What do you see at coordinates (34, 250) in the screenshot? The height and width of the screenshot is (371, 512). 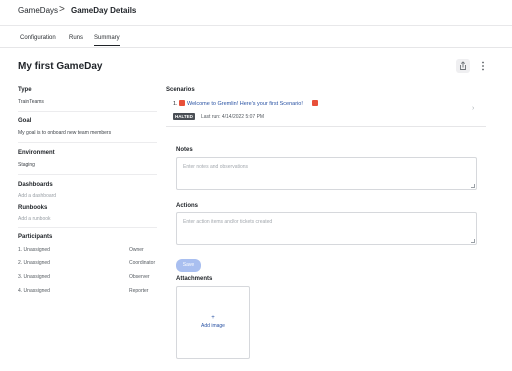 I see `participant-name: 1. Unassigned` at bounding box center [34, 250].